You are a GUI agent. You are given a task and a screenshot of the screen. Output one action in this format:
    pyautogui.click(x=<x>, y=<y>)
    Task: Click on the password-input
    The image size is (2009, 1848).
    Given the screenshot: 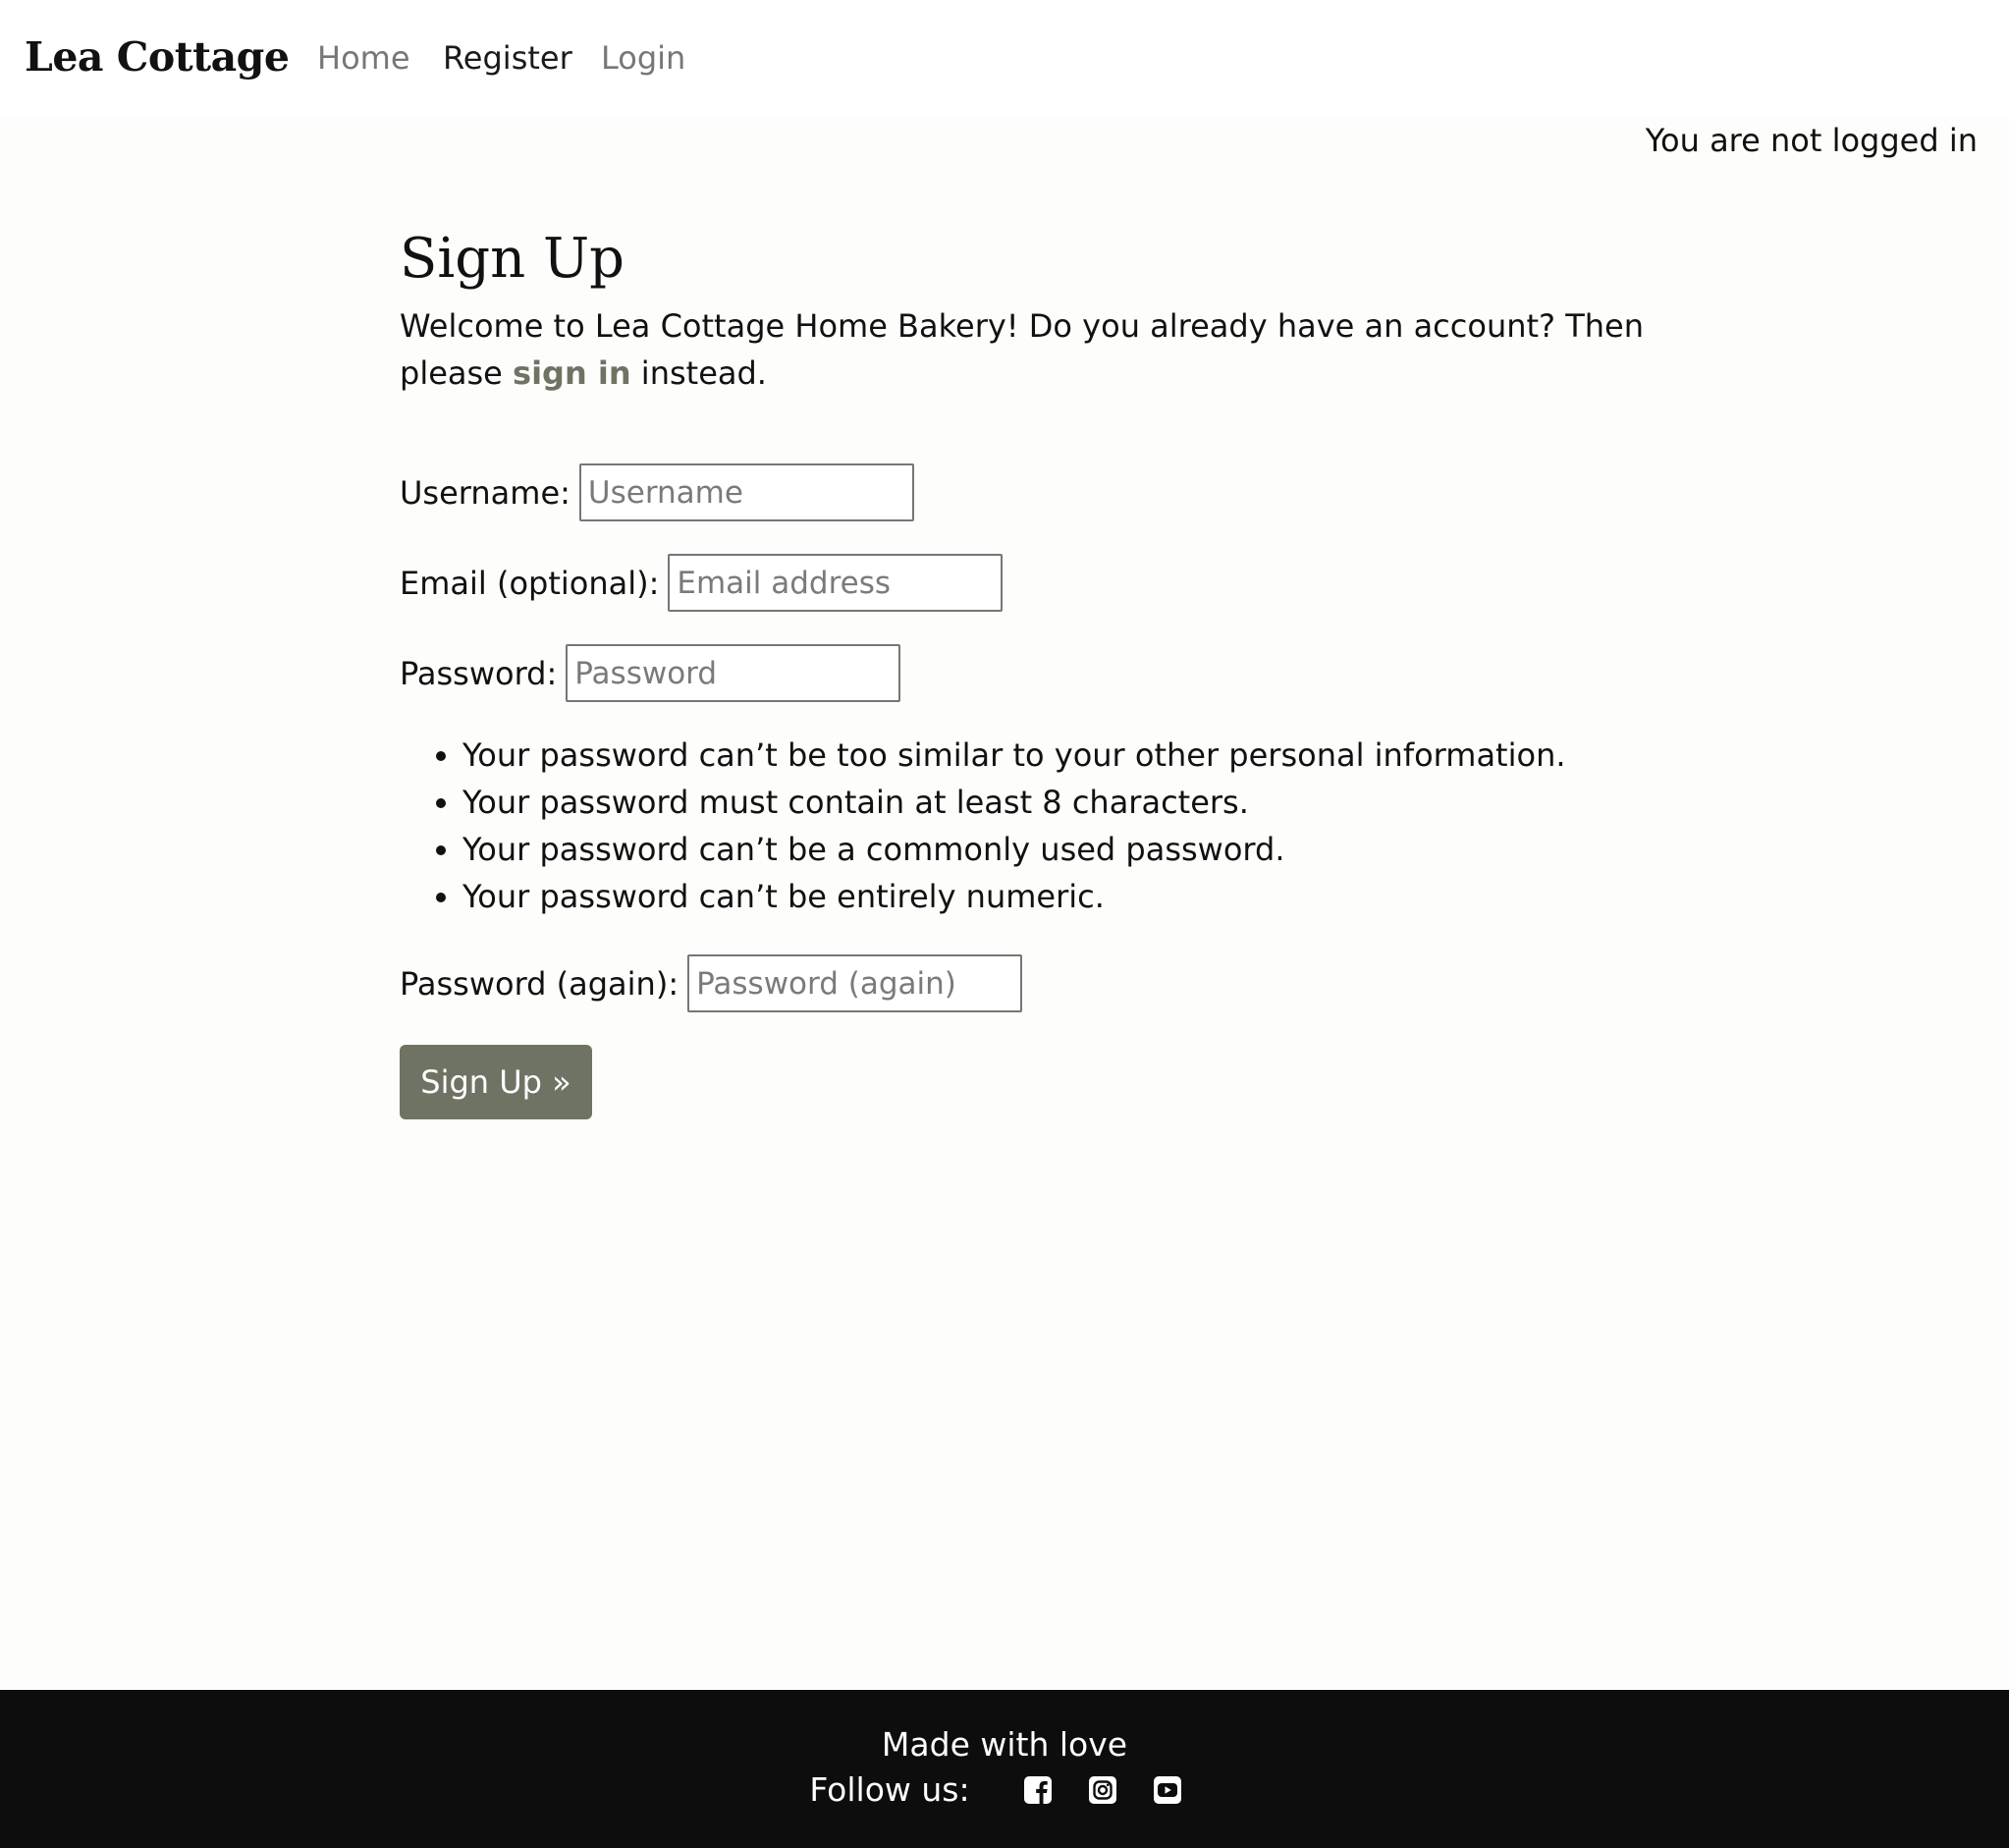 What is the action you would take?
    pyautogui.click(x=733, y=673)
    